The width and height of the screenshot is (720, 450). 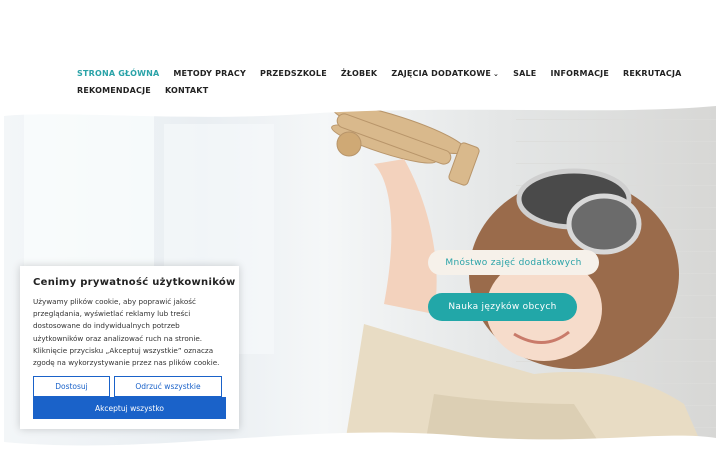 What do you see at coordinates (441, 73) in the screenshot?
I see `nav-item-extra-classes-label: ZAJĘCIA DODATKOWE` at bounding box center [441, 73].